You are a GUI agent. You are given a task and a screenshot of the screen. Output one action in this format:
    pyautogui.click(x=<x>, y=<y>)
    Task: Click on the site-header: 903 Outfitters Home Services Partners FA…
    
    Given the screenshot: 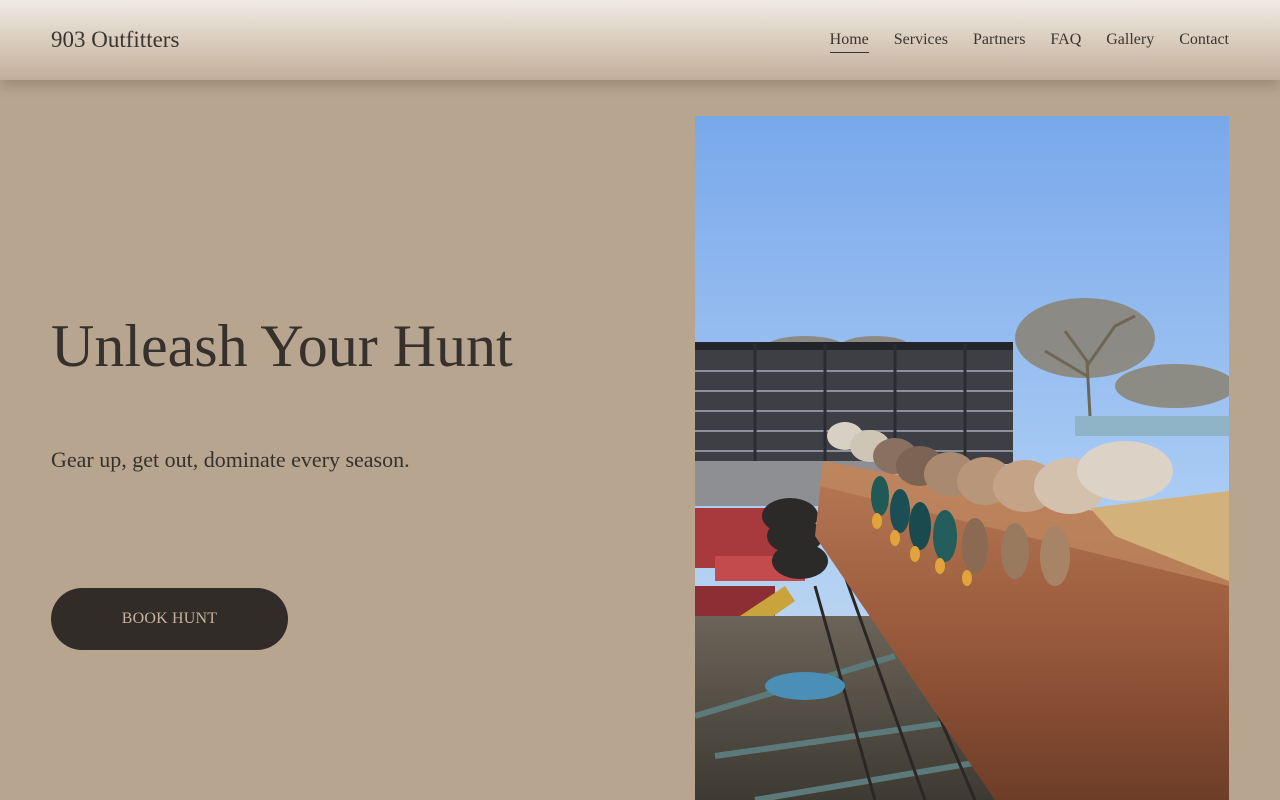 What is the action you would take?
    pyautogui.click(x=640, y=40)
    